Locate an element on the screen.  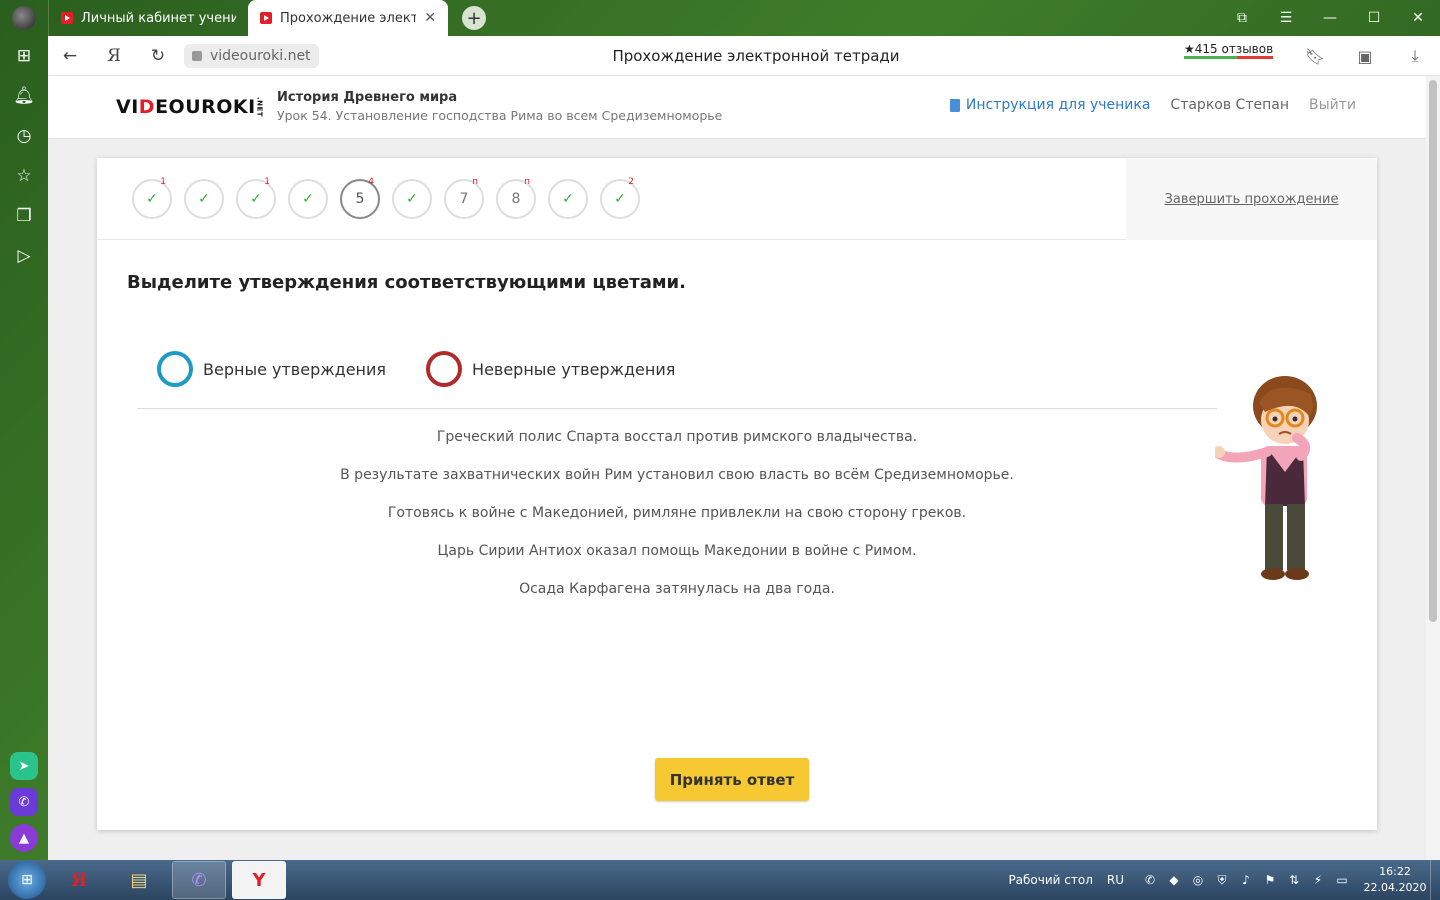
color-legend: Верные утверждения Неверные утверждения is located at coordinates (416, 369).